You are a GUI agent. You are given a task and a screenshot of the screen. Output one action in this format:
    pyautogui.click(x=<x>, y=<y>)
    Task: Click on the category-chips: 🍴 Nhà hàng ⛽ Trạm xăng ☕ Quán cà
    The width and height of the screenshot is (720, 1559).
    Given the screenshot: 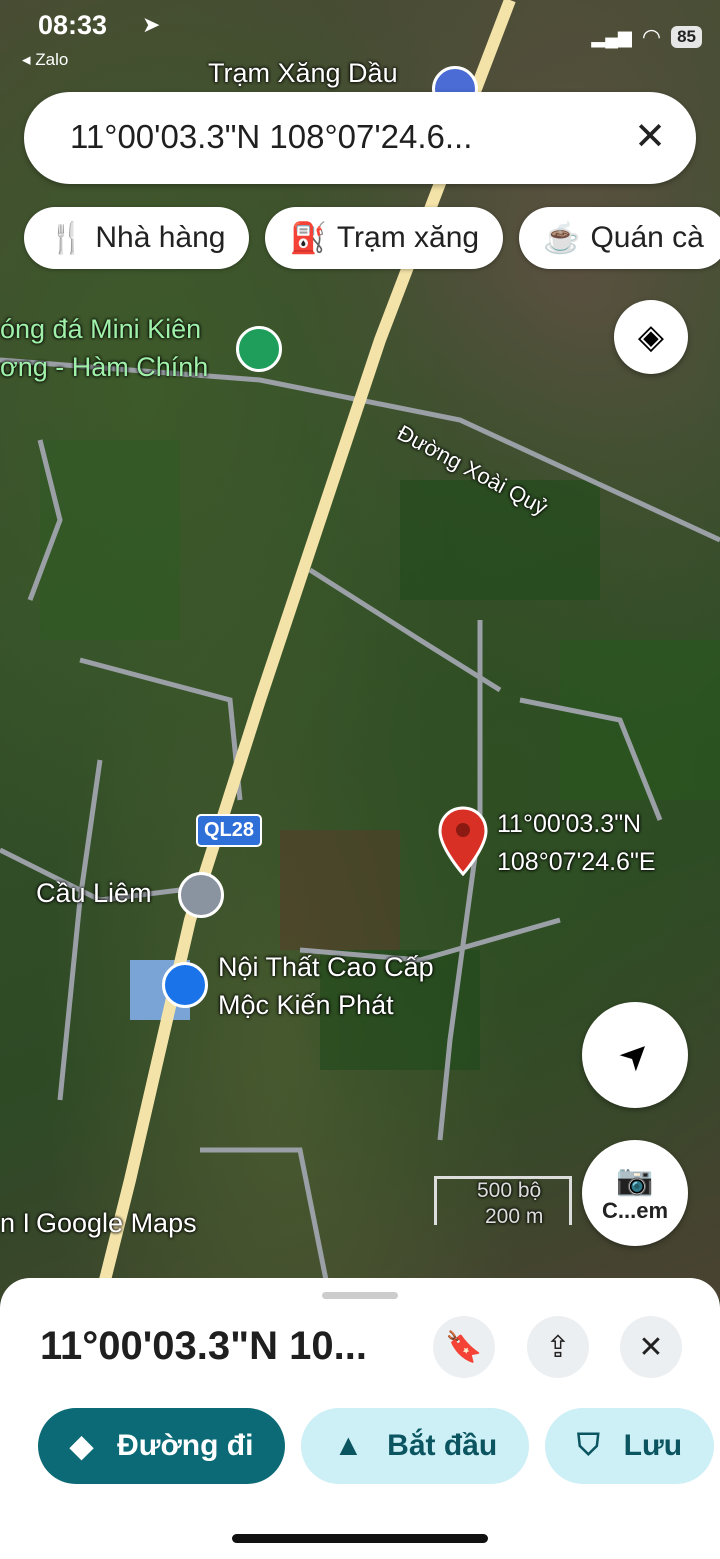 What is the action you would take?
    pyautogui.click(x=372, y=238)
    